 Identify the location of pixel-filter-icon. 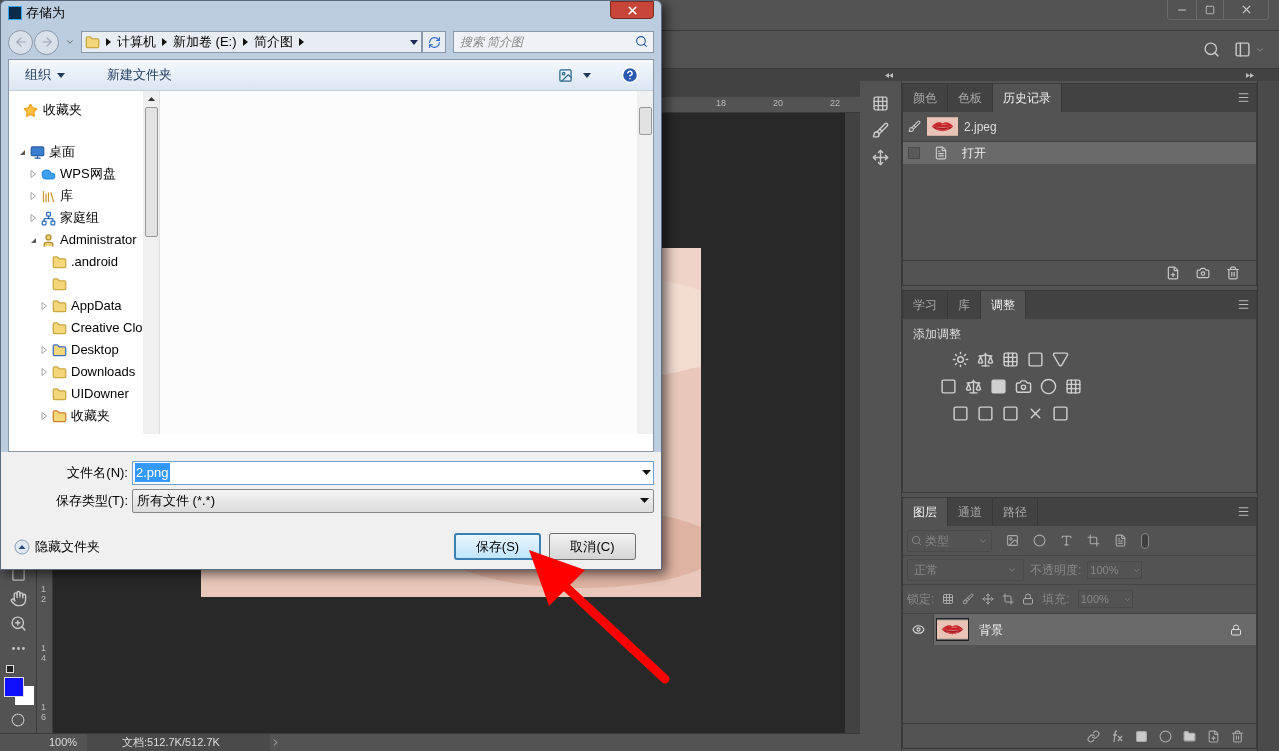
(1012, 540).